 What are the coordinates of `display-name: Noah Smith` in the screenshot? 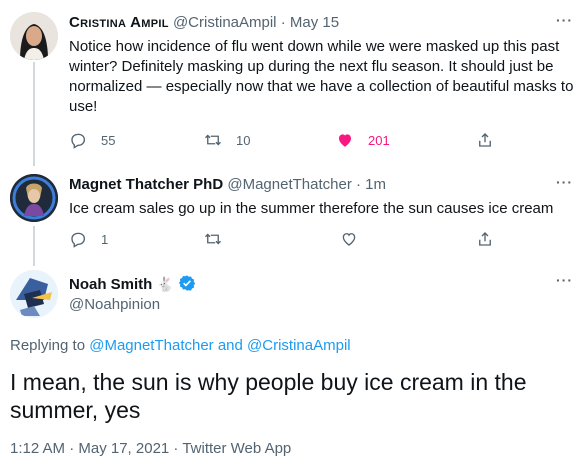 It's located at (110, 284).